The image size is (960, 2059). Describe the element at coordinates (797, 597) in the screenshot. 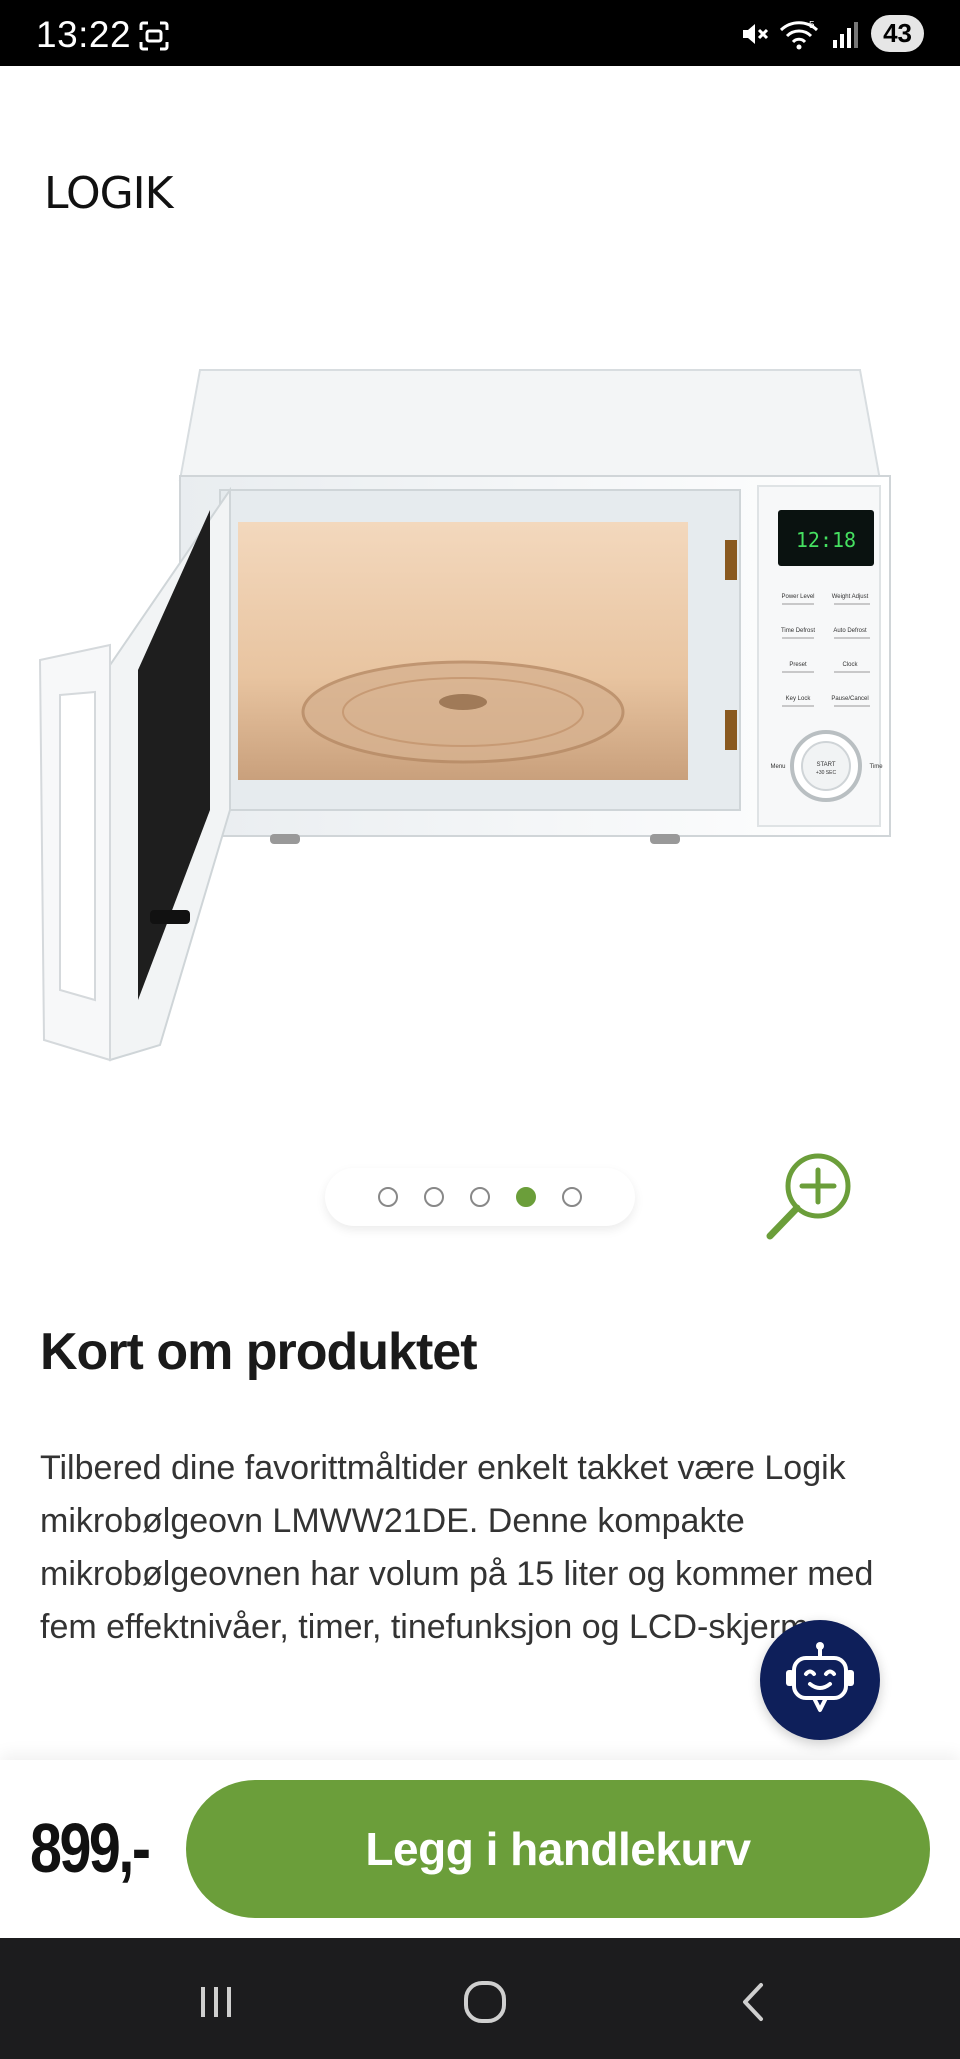

I see `svg-text: Power Level` at that location.